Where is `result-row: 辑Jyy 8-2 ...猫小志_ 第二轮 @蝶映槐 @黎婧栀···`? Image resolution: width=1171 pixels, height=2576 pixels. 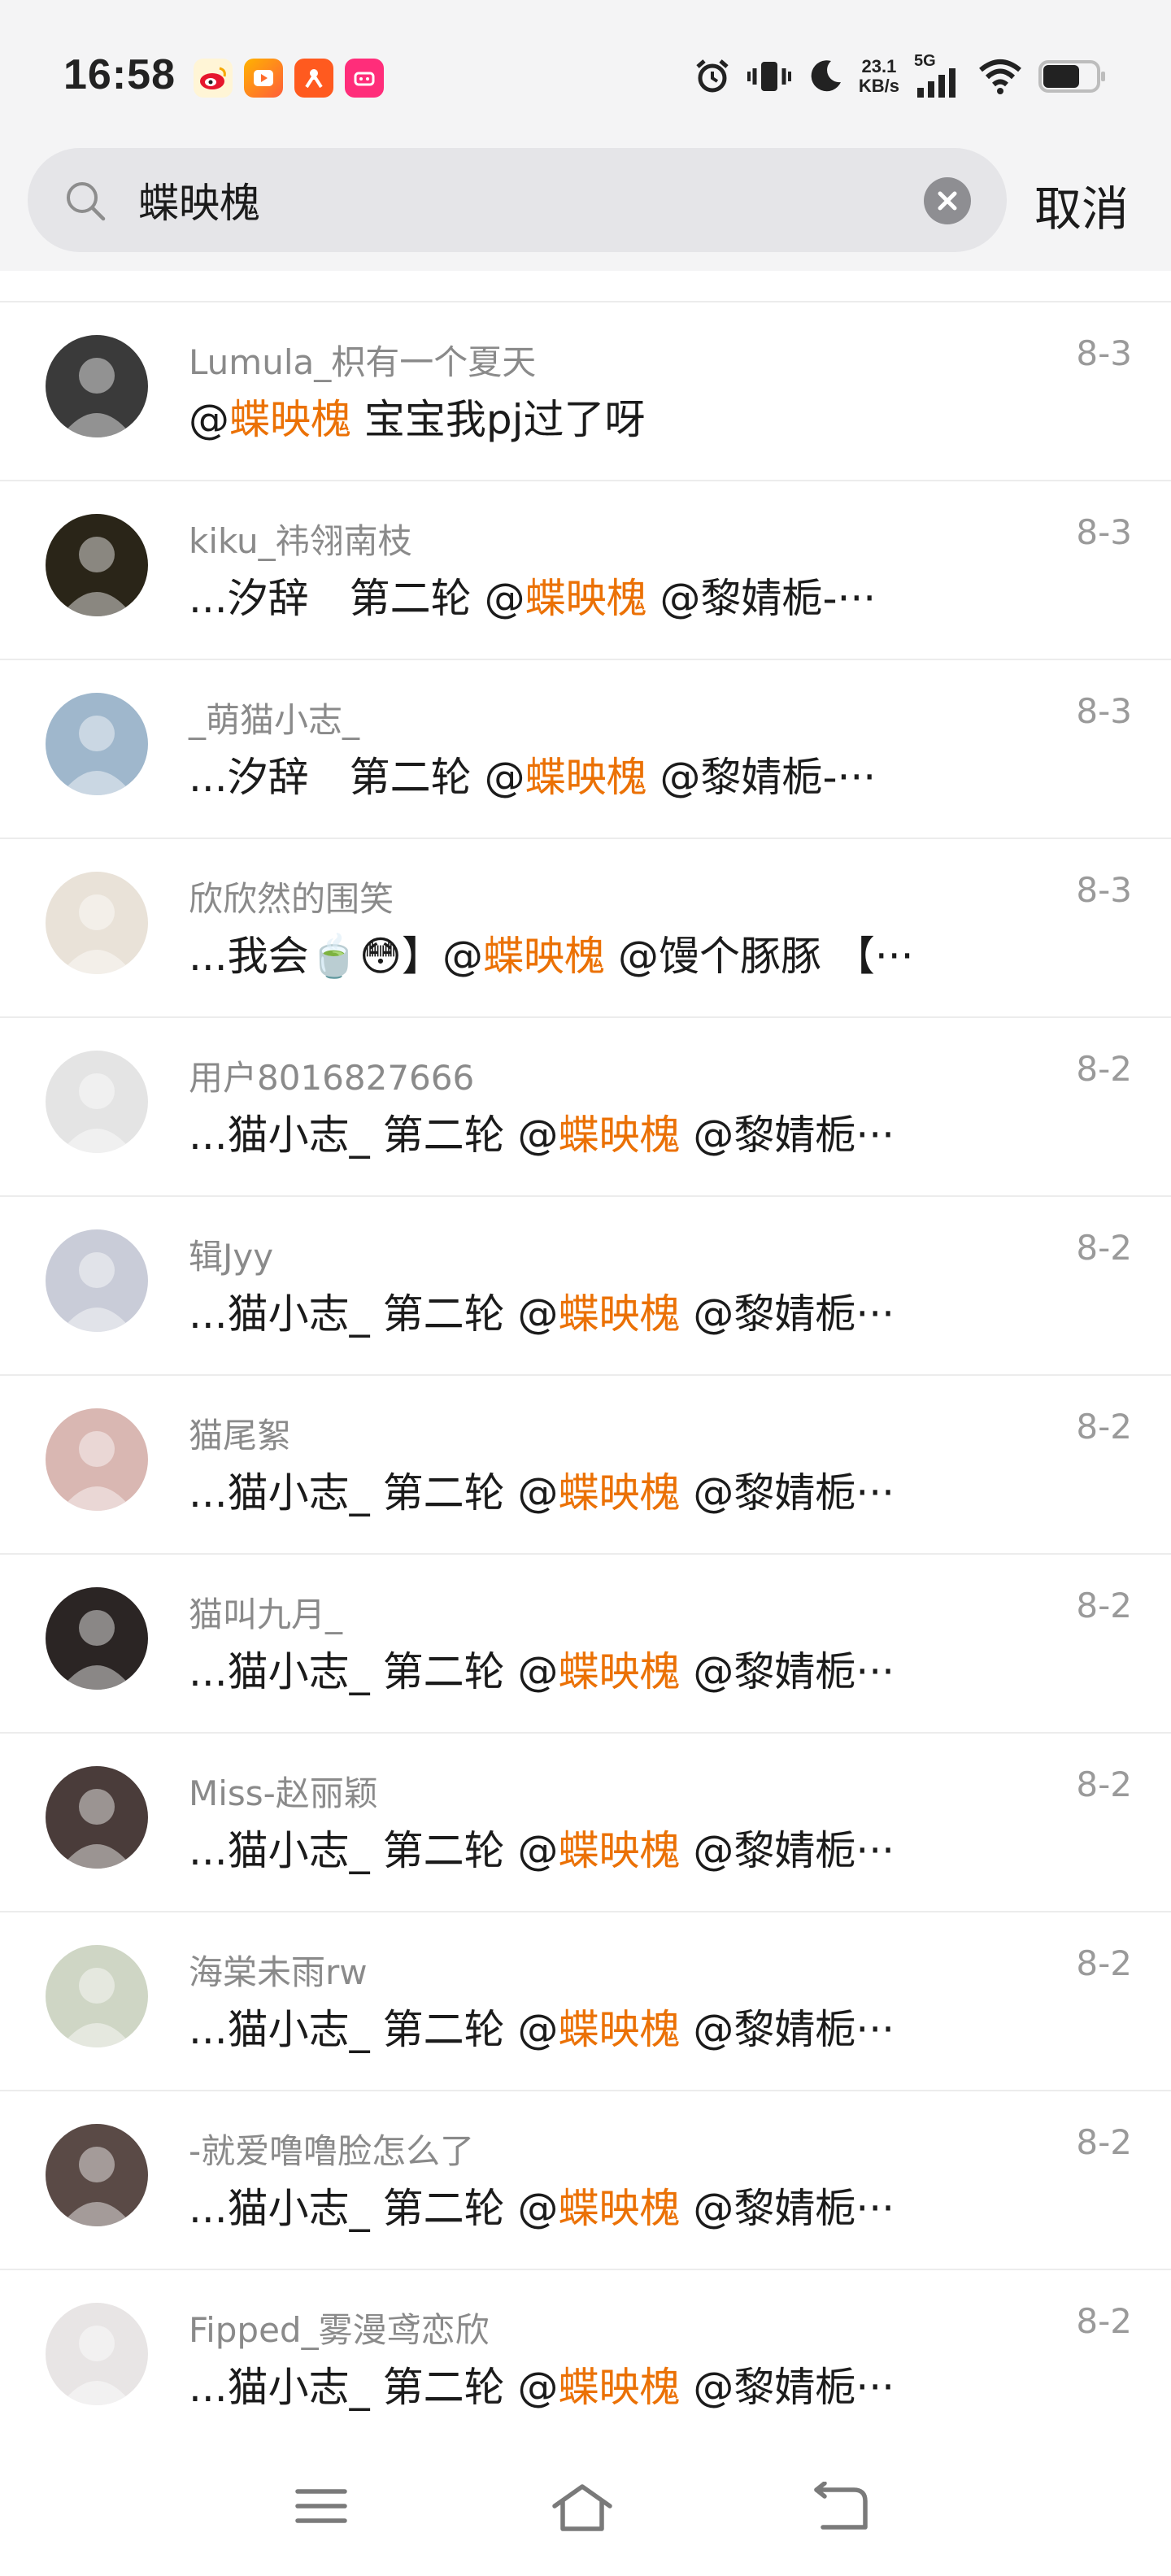 result-row: 辑Jyy 8-2 ...猫小志_ 第二轮 @蝶映槐 @黎婧栀··· is located at coordinates (585, 1287).